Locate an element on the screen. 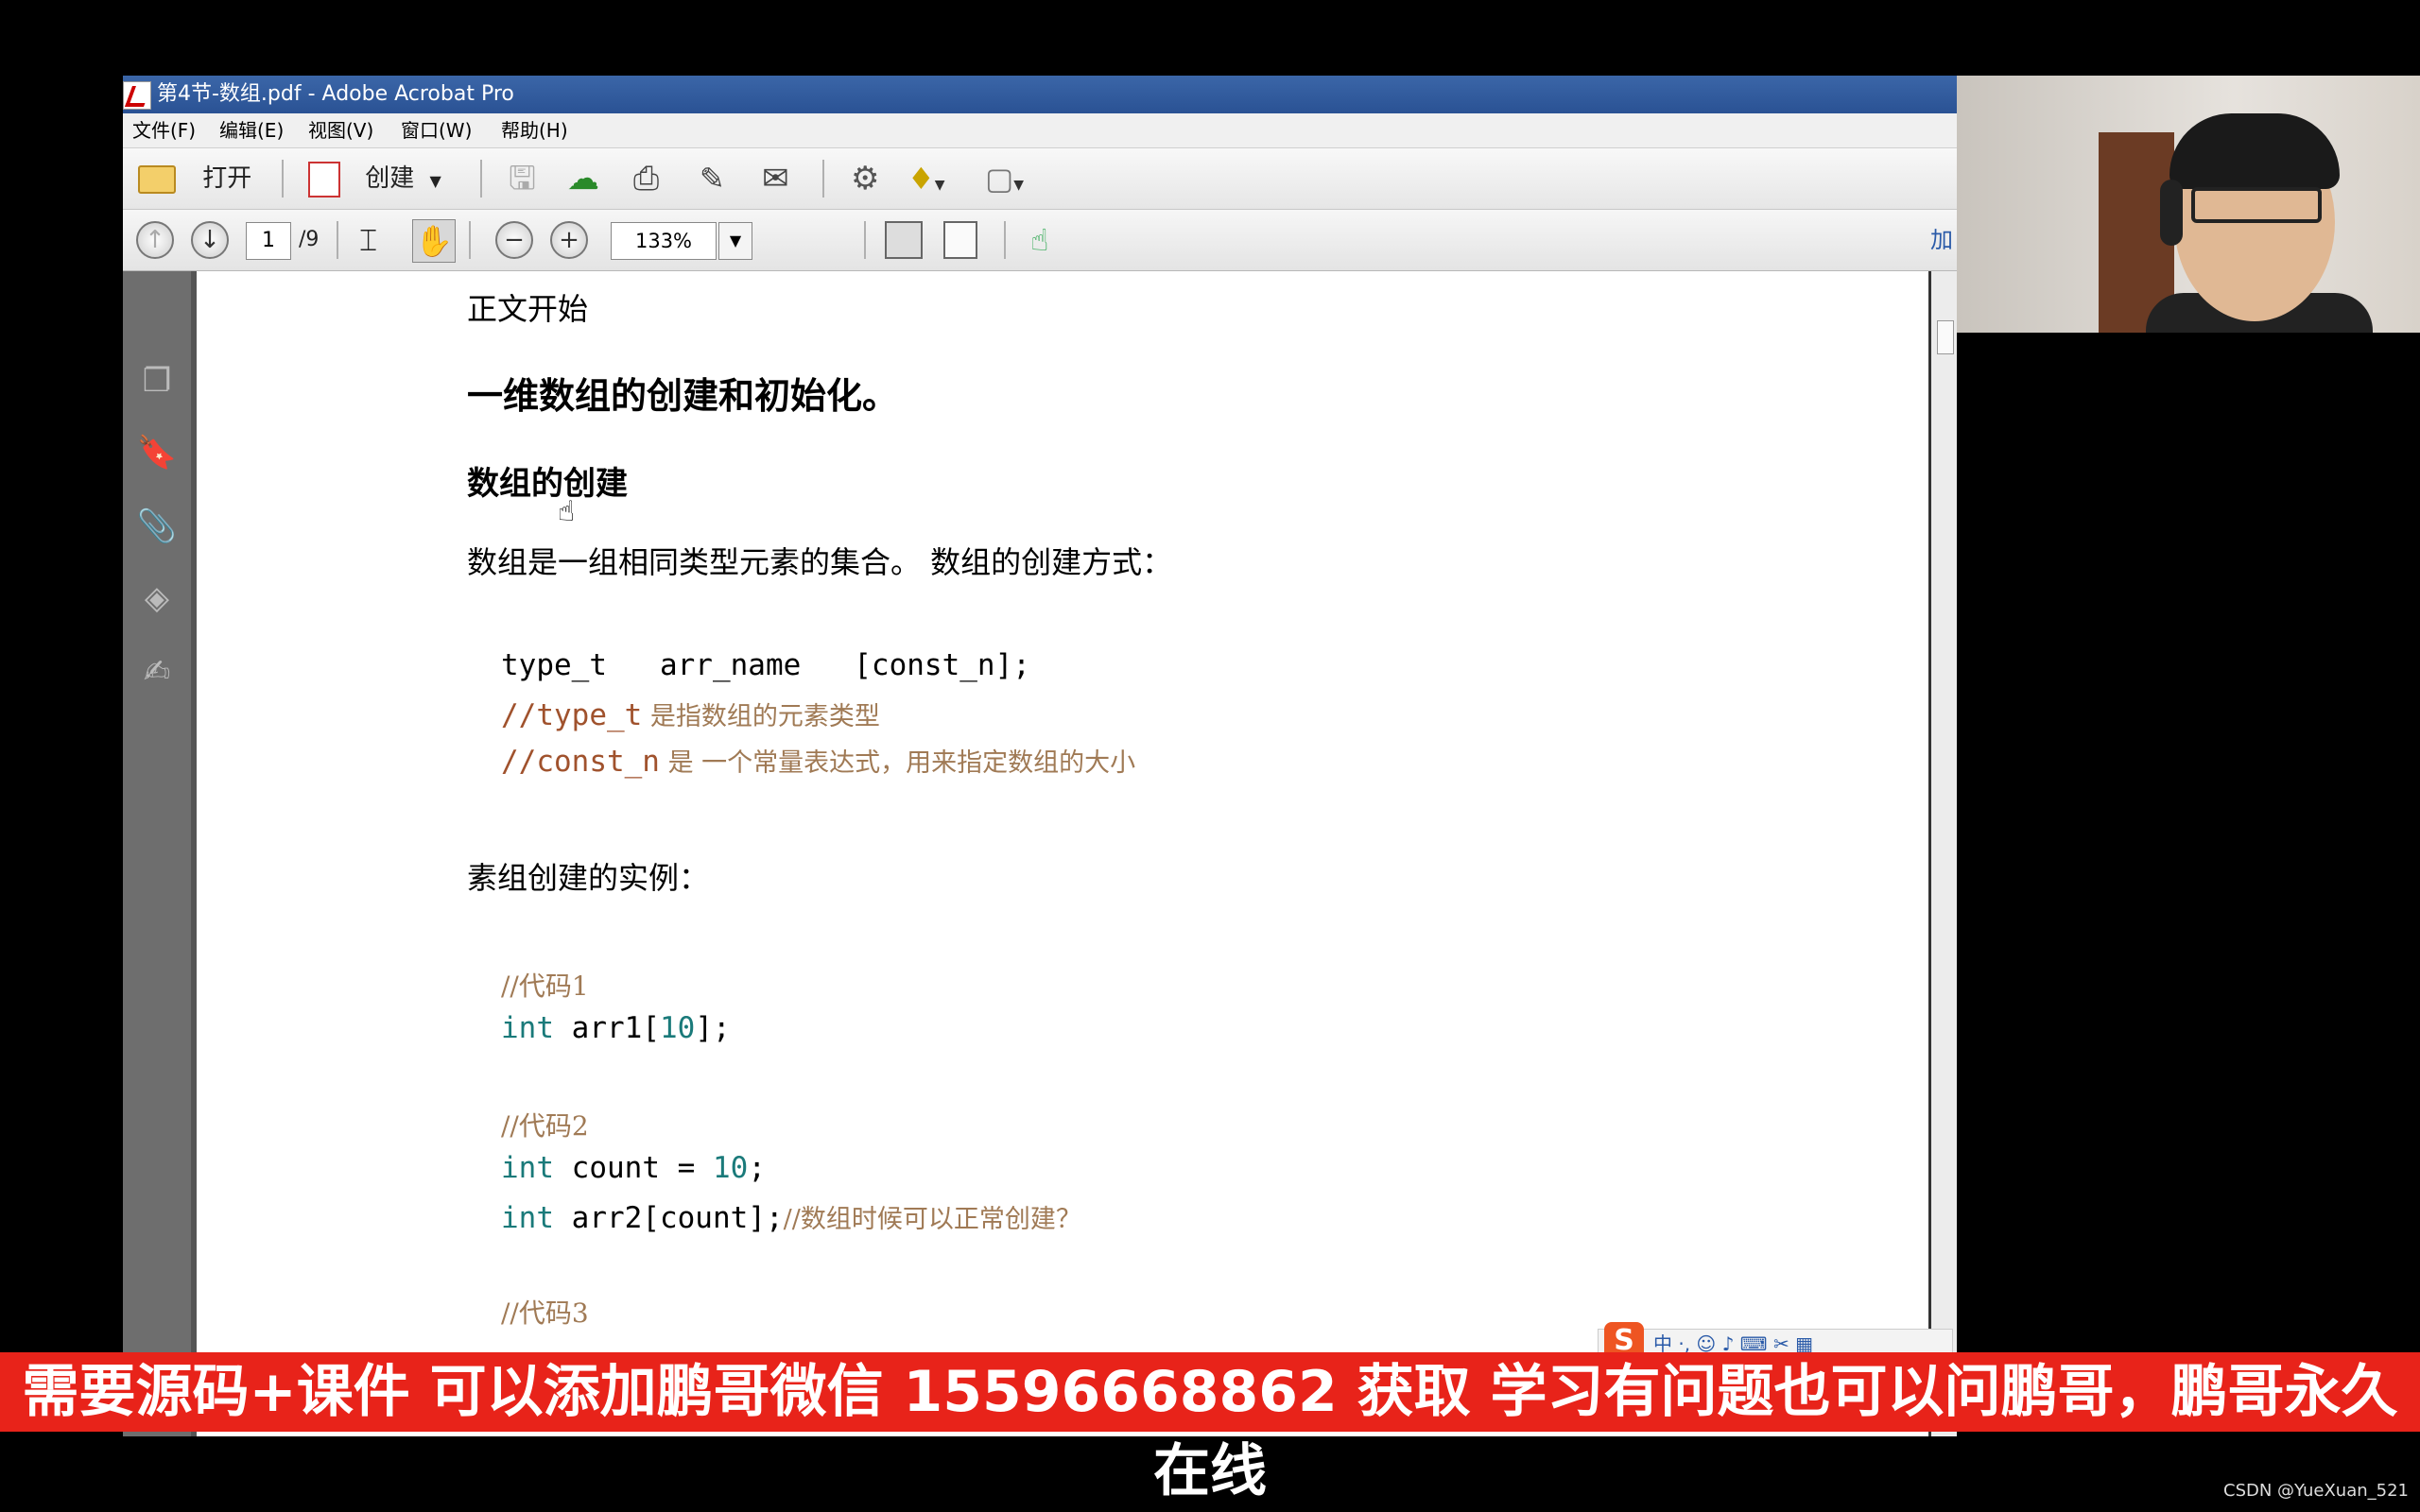 This screenshot has height=1512, width=2420. previous-page-button: ↑ is located at coordinates (155, 240).